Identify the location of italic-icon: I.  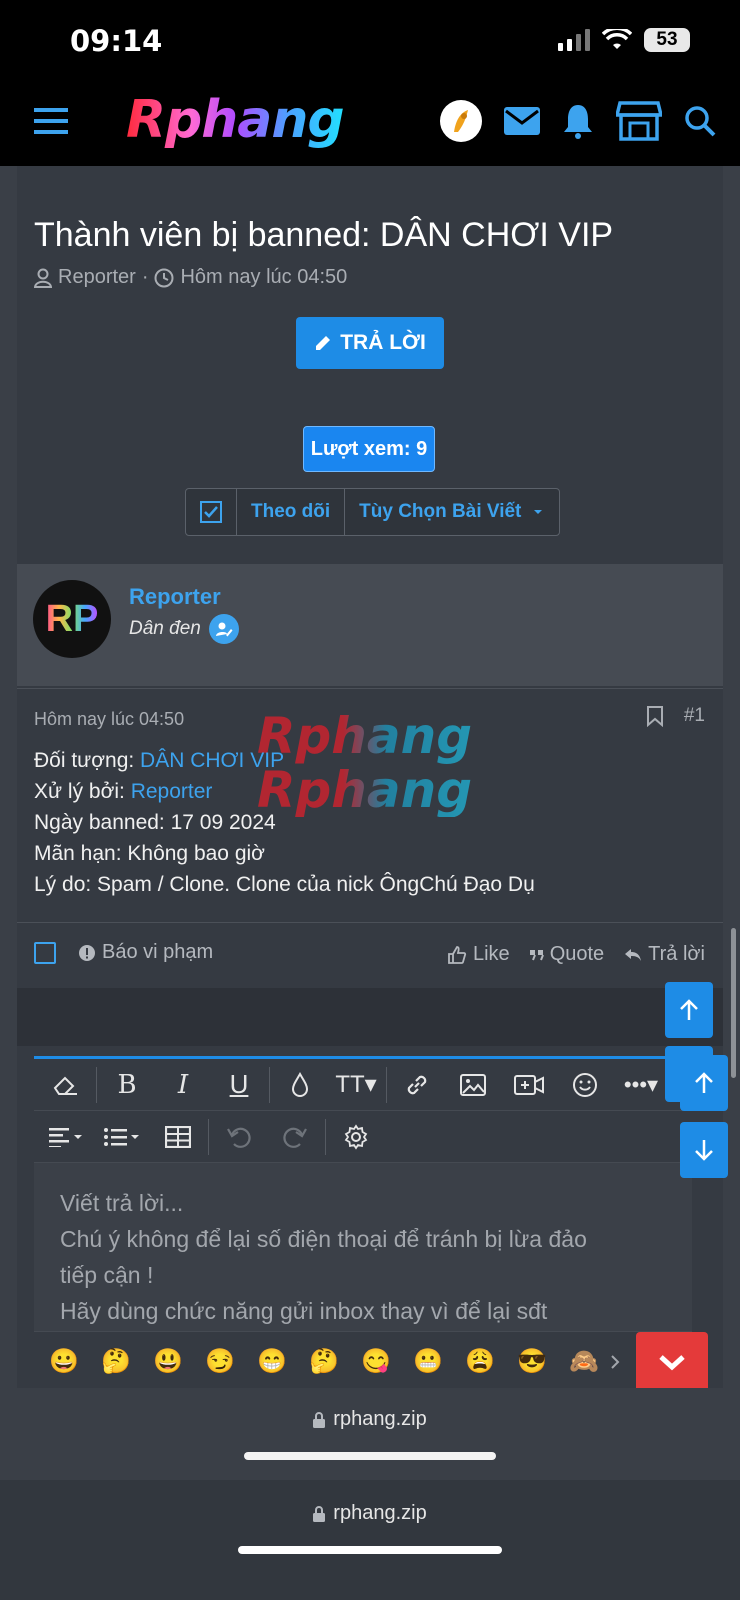
(183, 1085).